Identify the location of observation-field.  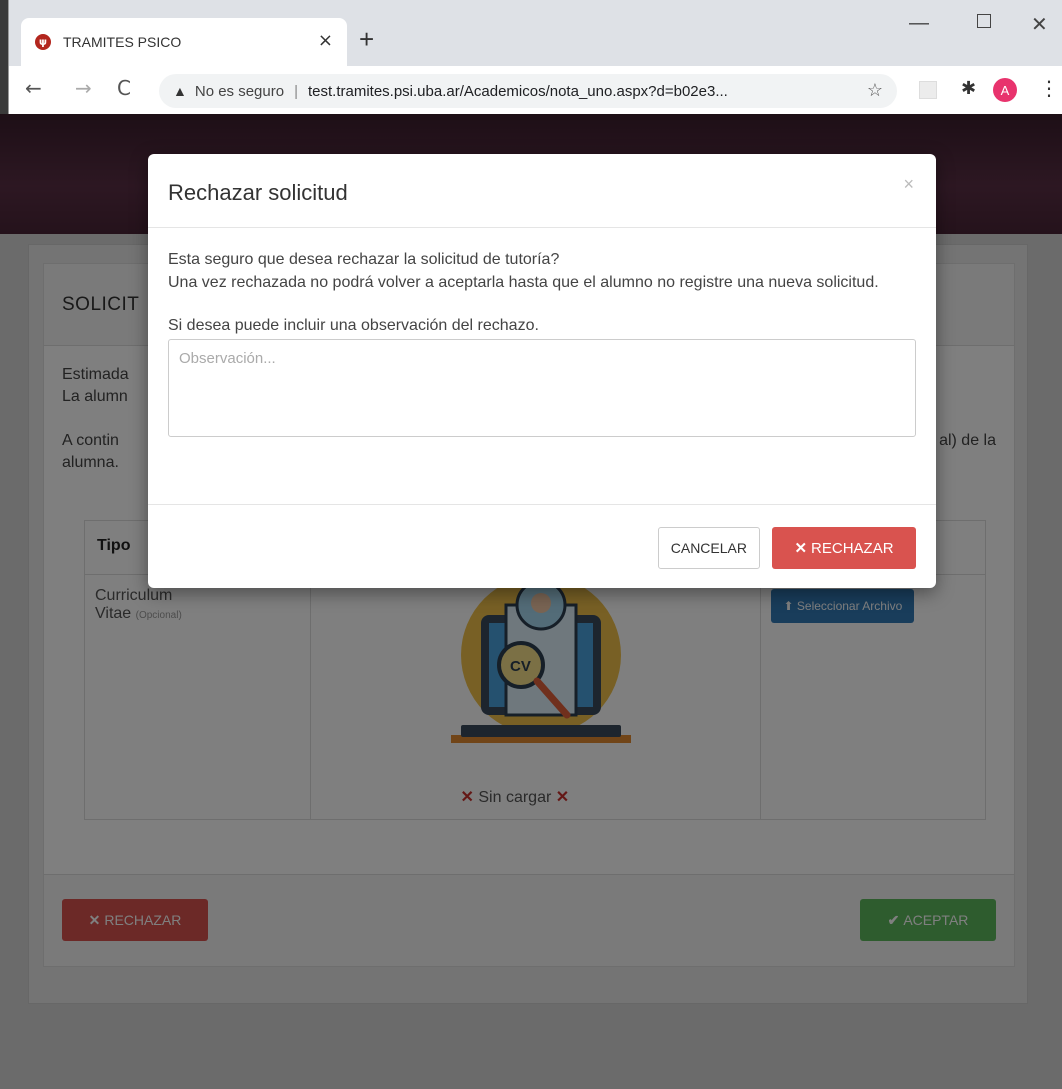
(542, 388).